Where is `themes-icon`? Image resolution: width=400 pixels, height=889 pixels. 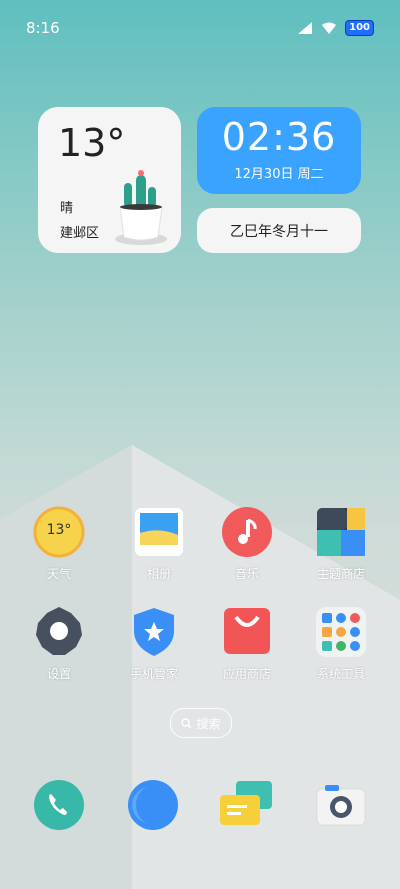
themes-icon is located at coordinates (341, 532).